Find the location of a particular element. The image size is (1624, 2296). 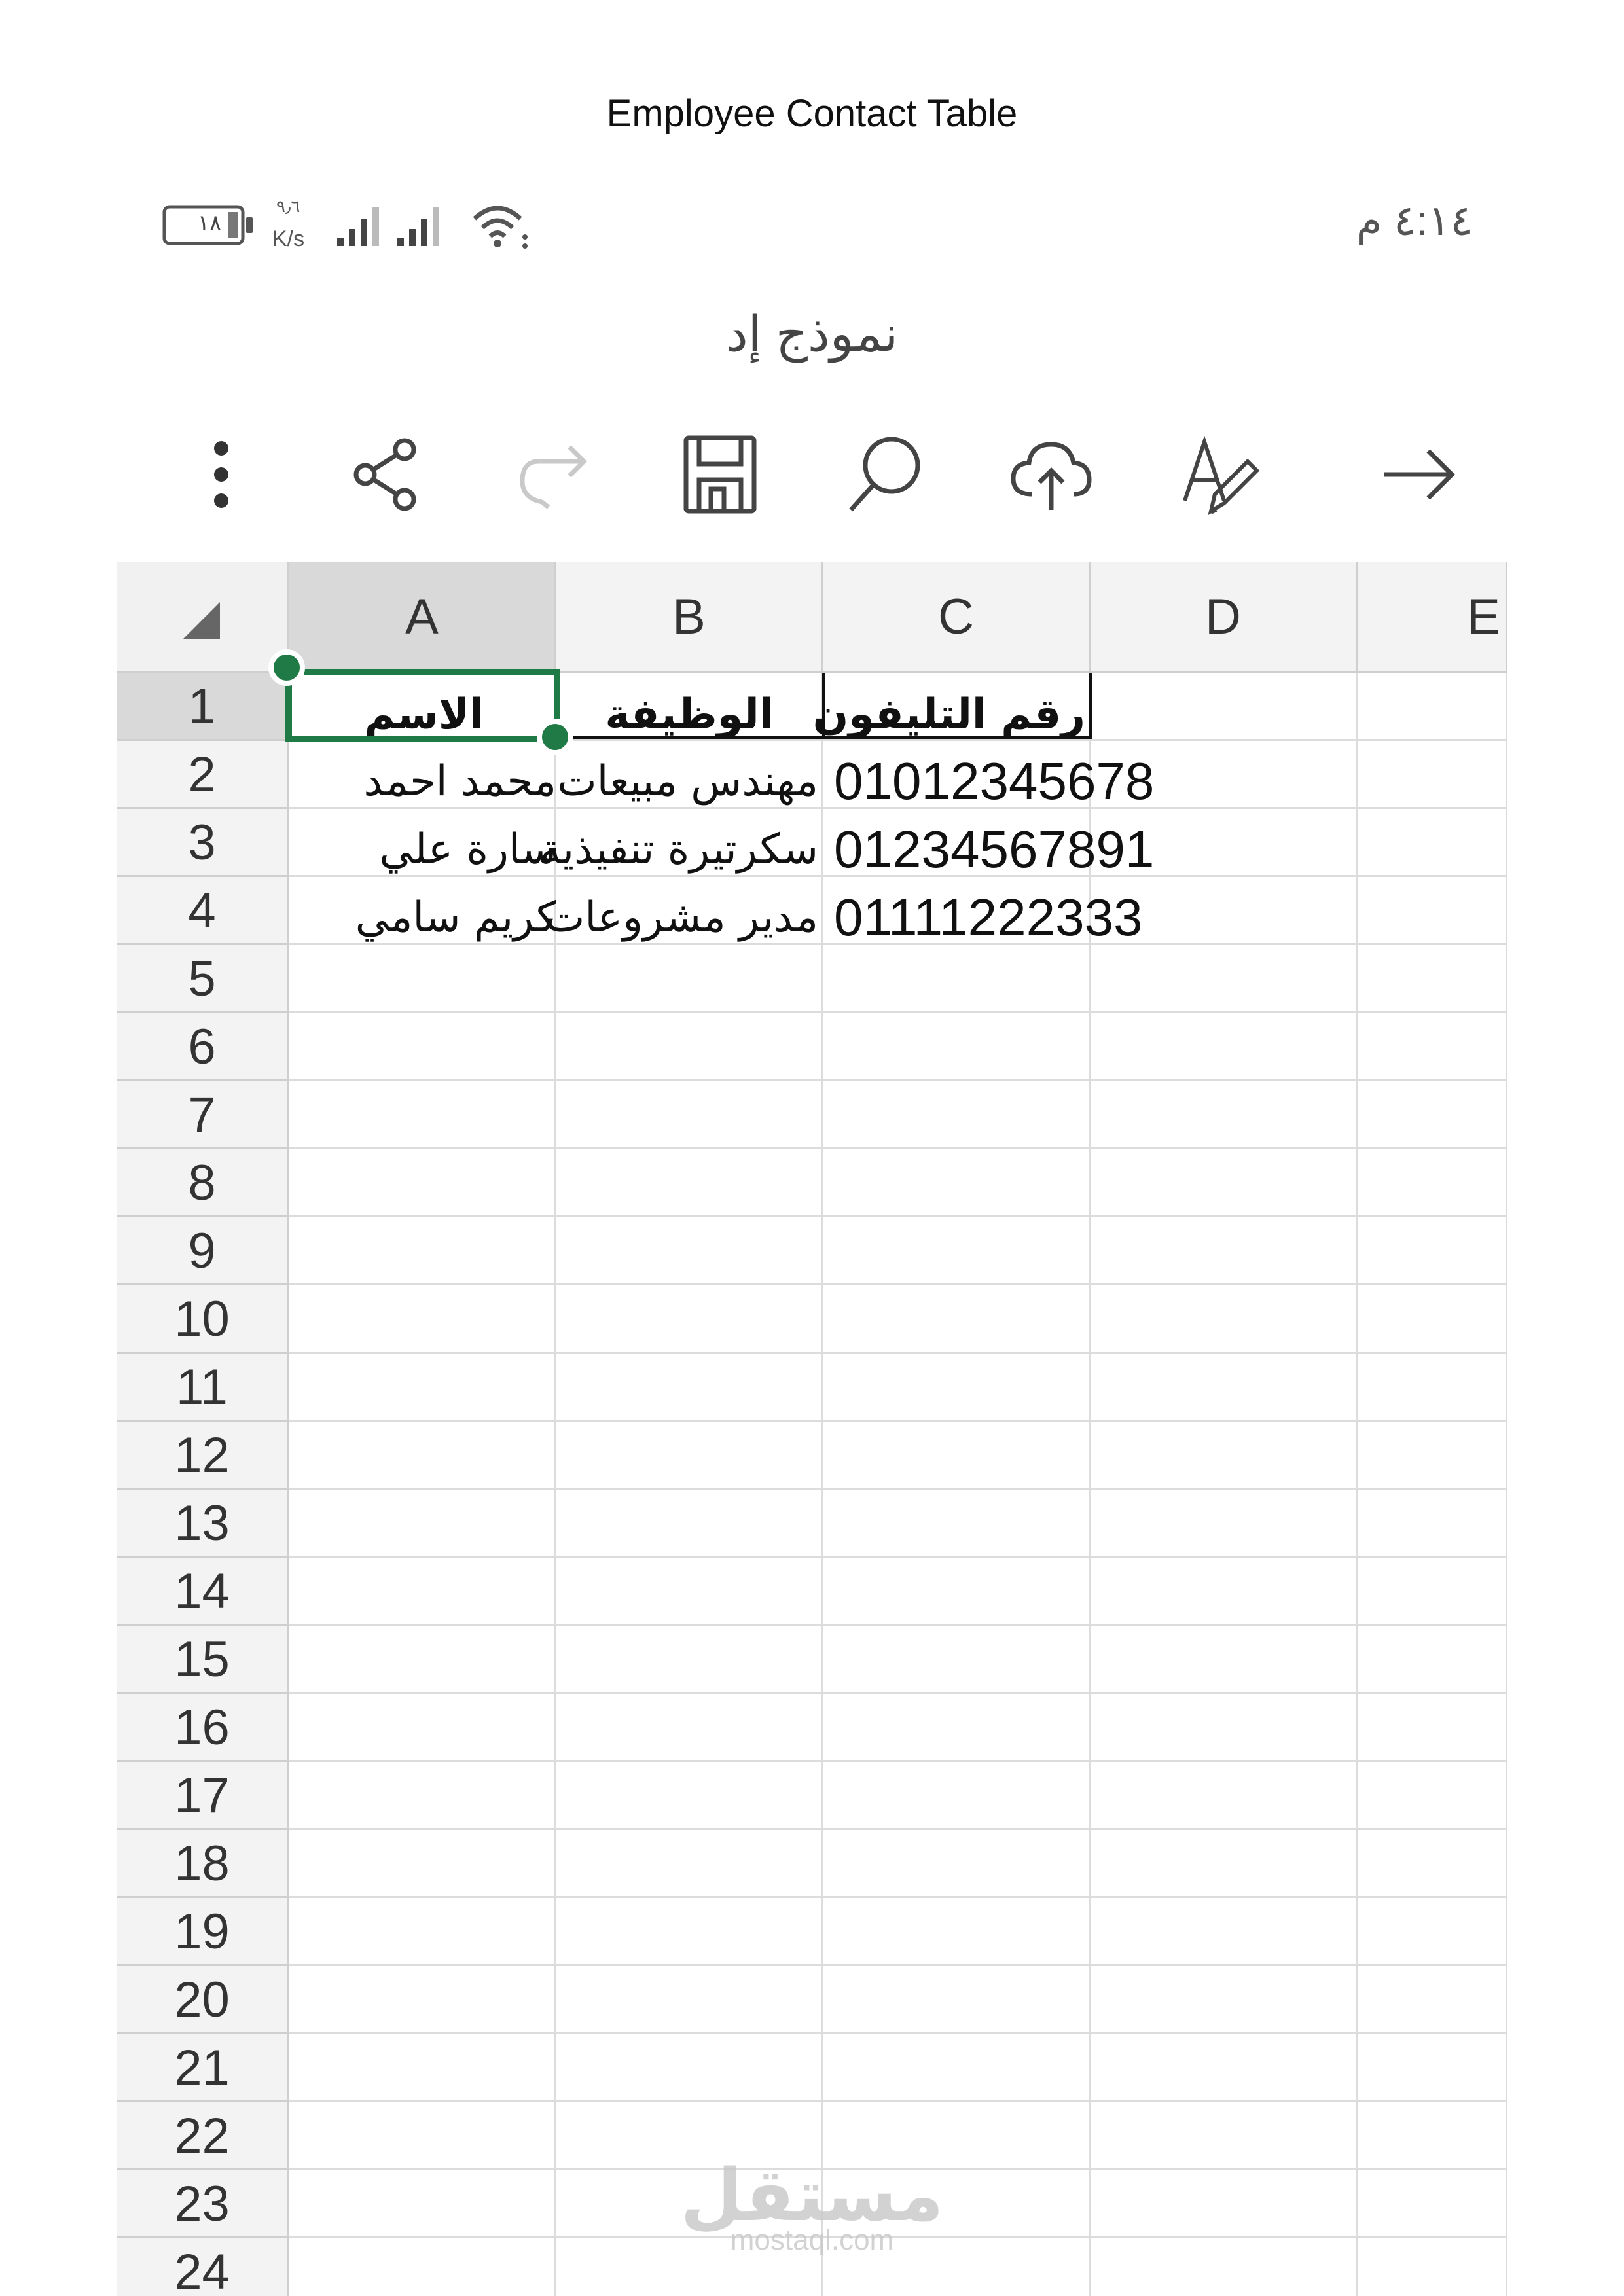

cell-b3: سكرتيرة تنفيذية is located at coordinates (679, 849).